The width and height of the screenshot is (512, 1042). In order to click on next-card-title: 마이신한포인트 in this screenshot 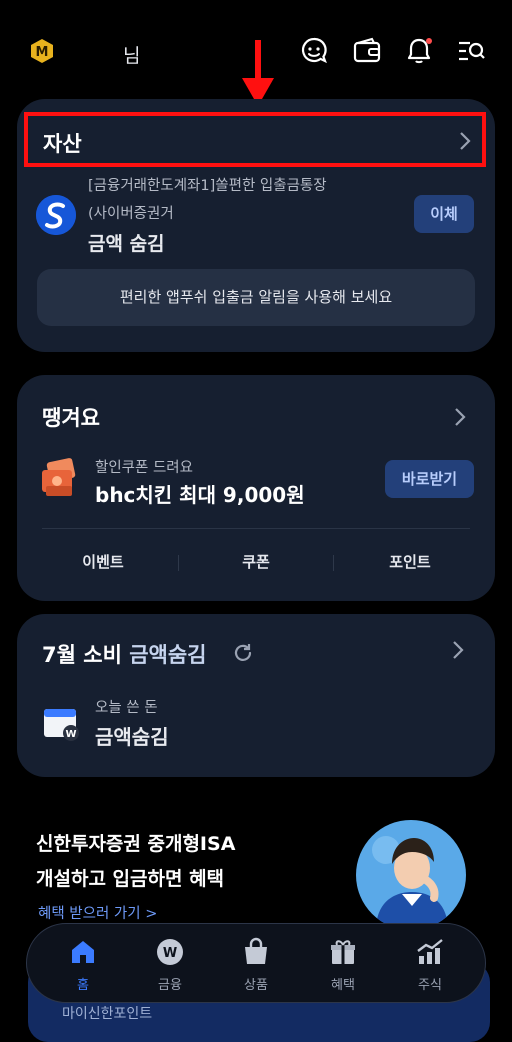, I will do `click(107, 1014)`.